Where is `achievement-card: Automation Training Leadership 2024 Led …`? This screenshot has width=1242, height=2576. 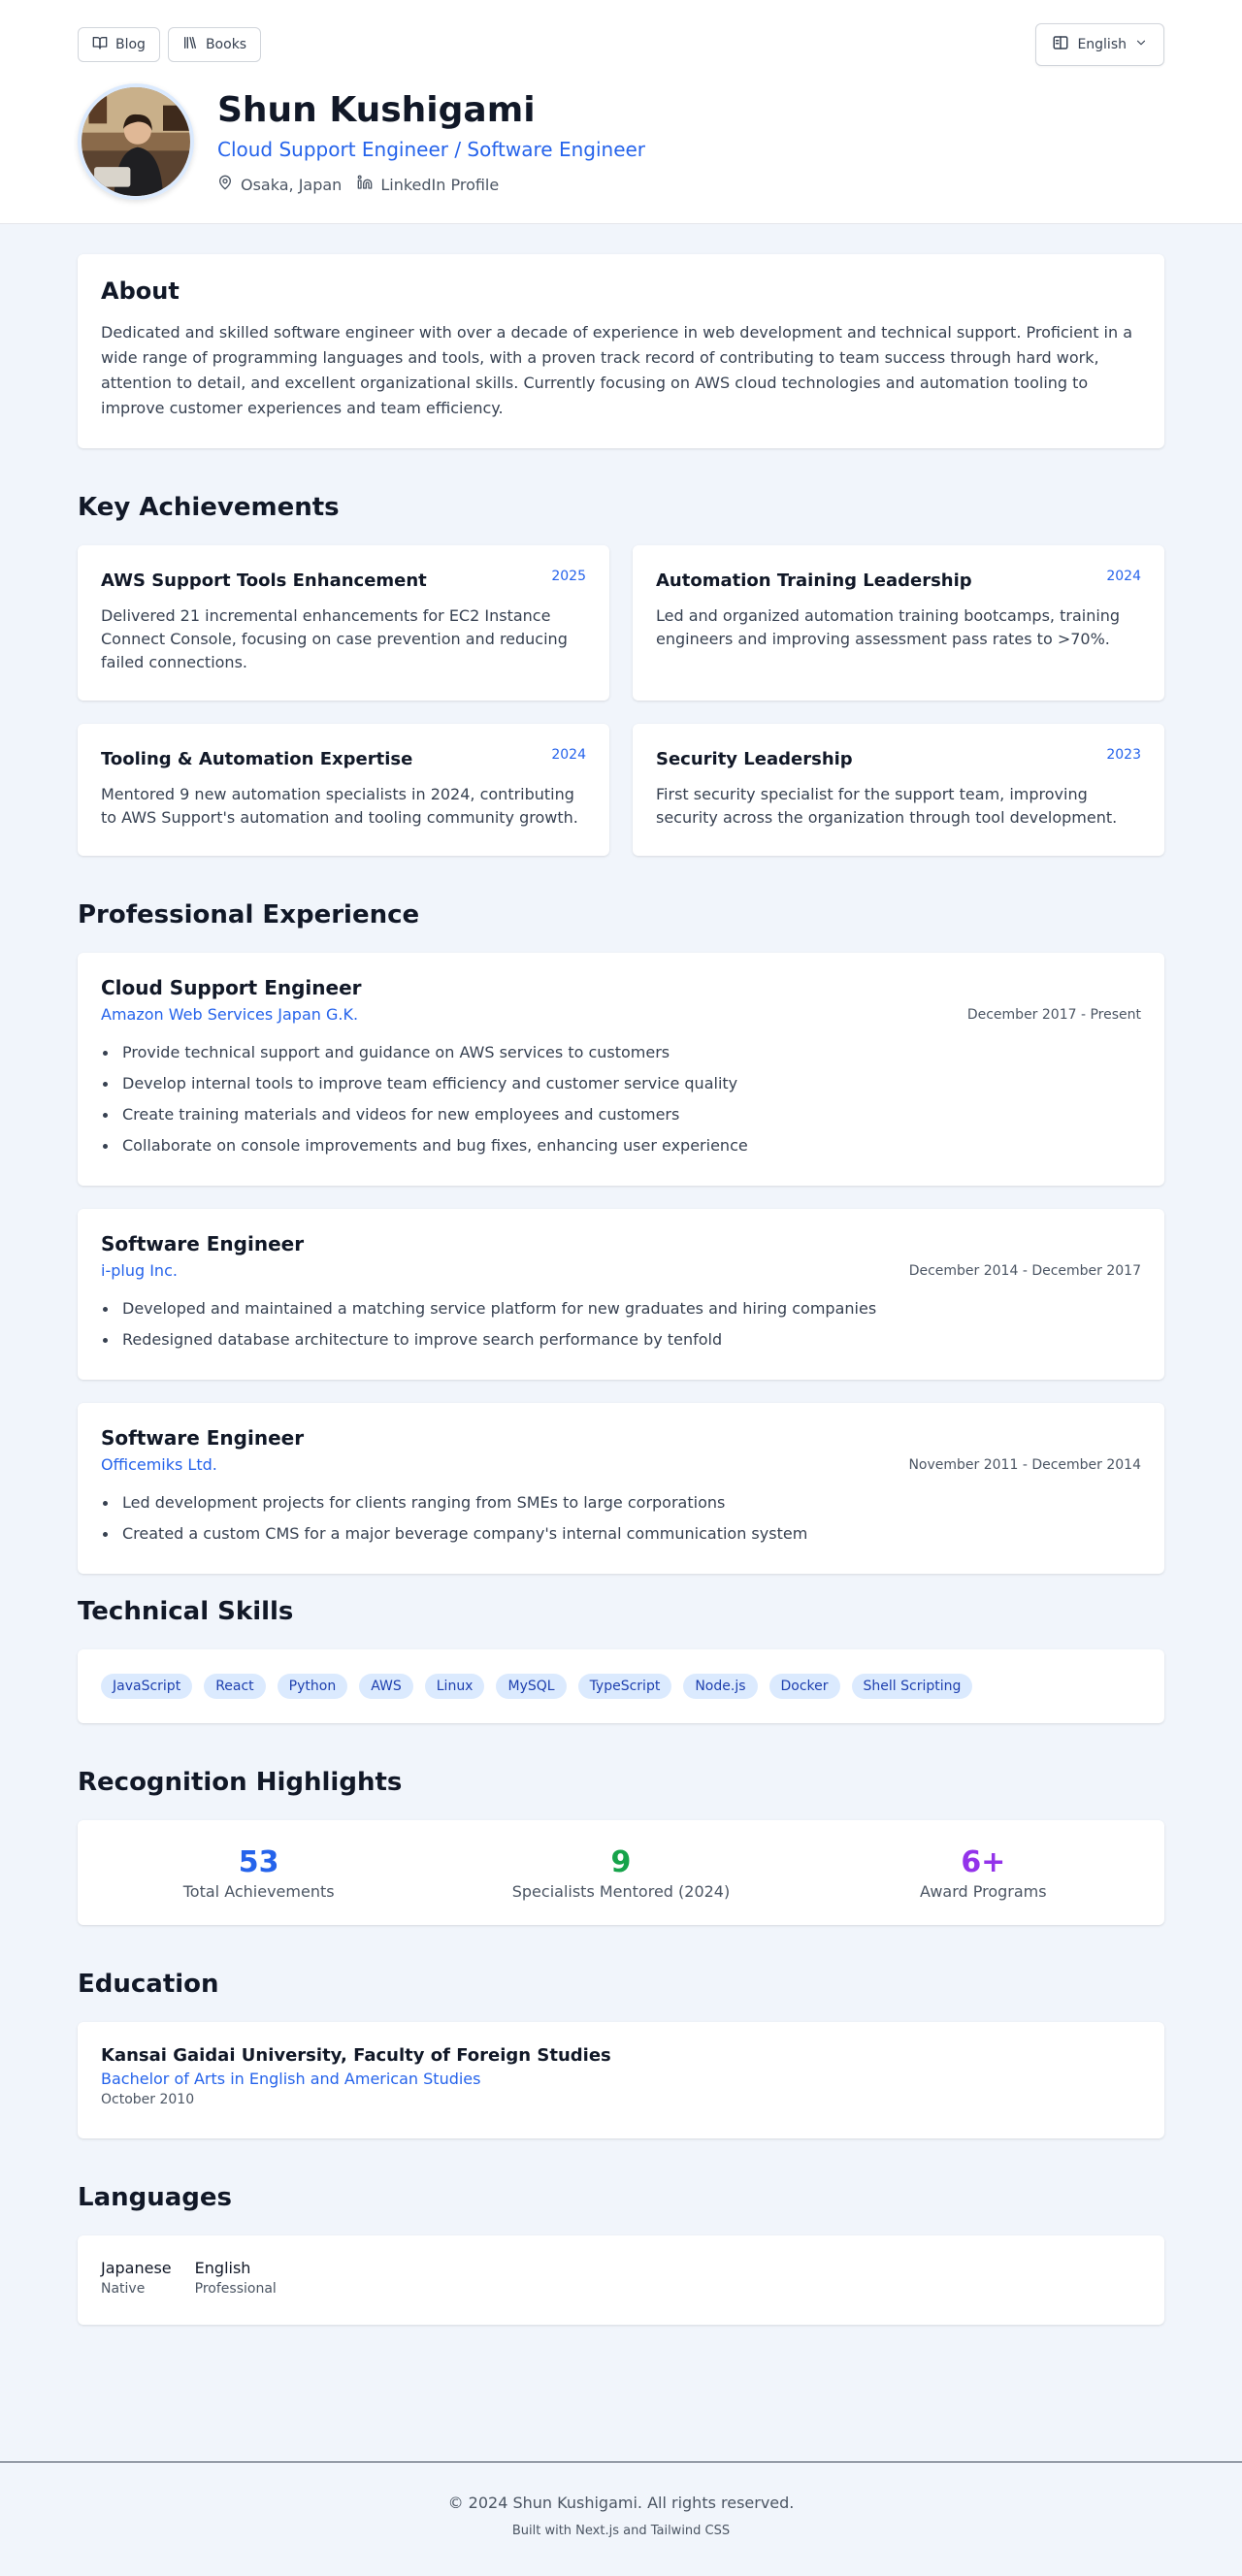 achievement-card: Automation Training Leadership 2024 Led … is located at coordinates (898, 623).